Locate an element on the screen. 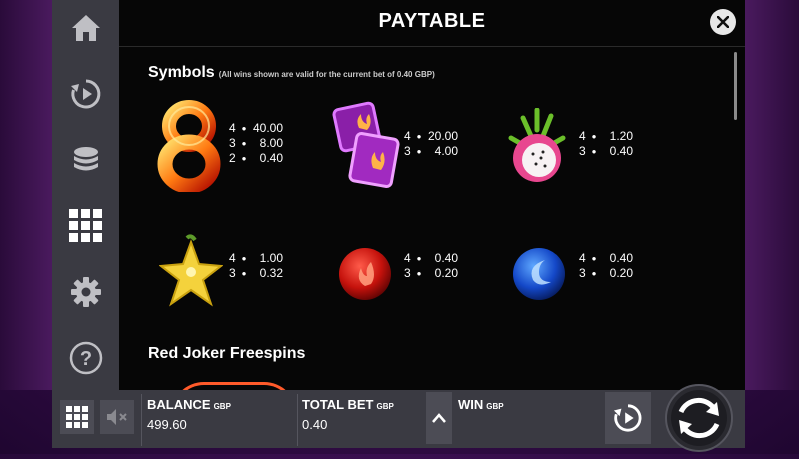  help-icon: ? is located at coordinates (86, 358).